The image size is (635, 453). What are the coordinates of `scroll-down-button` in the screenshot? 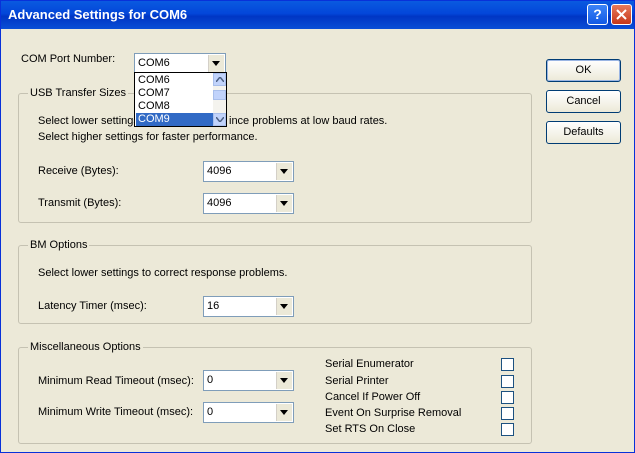 It's located at (219, 119).